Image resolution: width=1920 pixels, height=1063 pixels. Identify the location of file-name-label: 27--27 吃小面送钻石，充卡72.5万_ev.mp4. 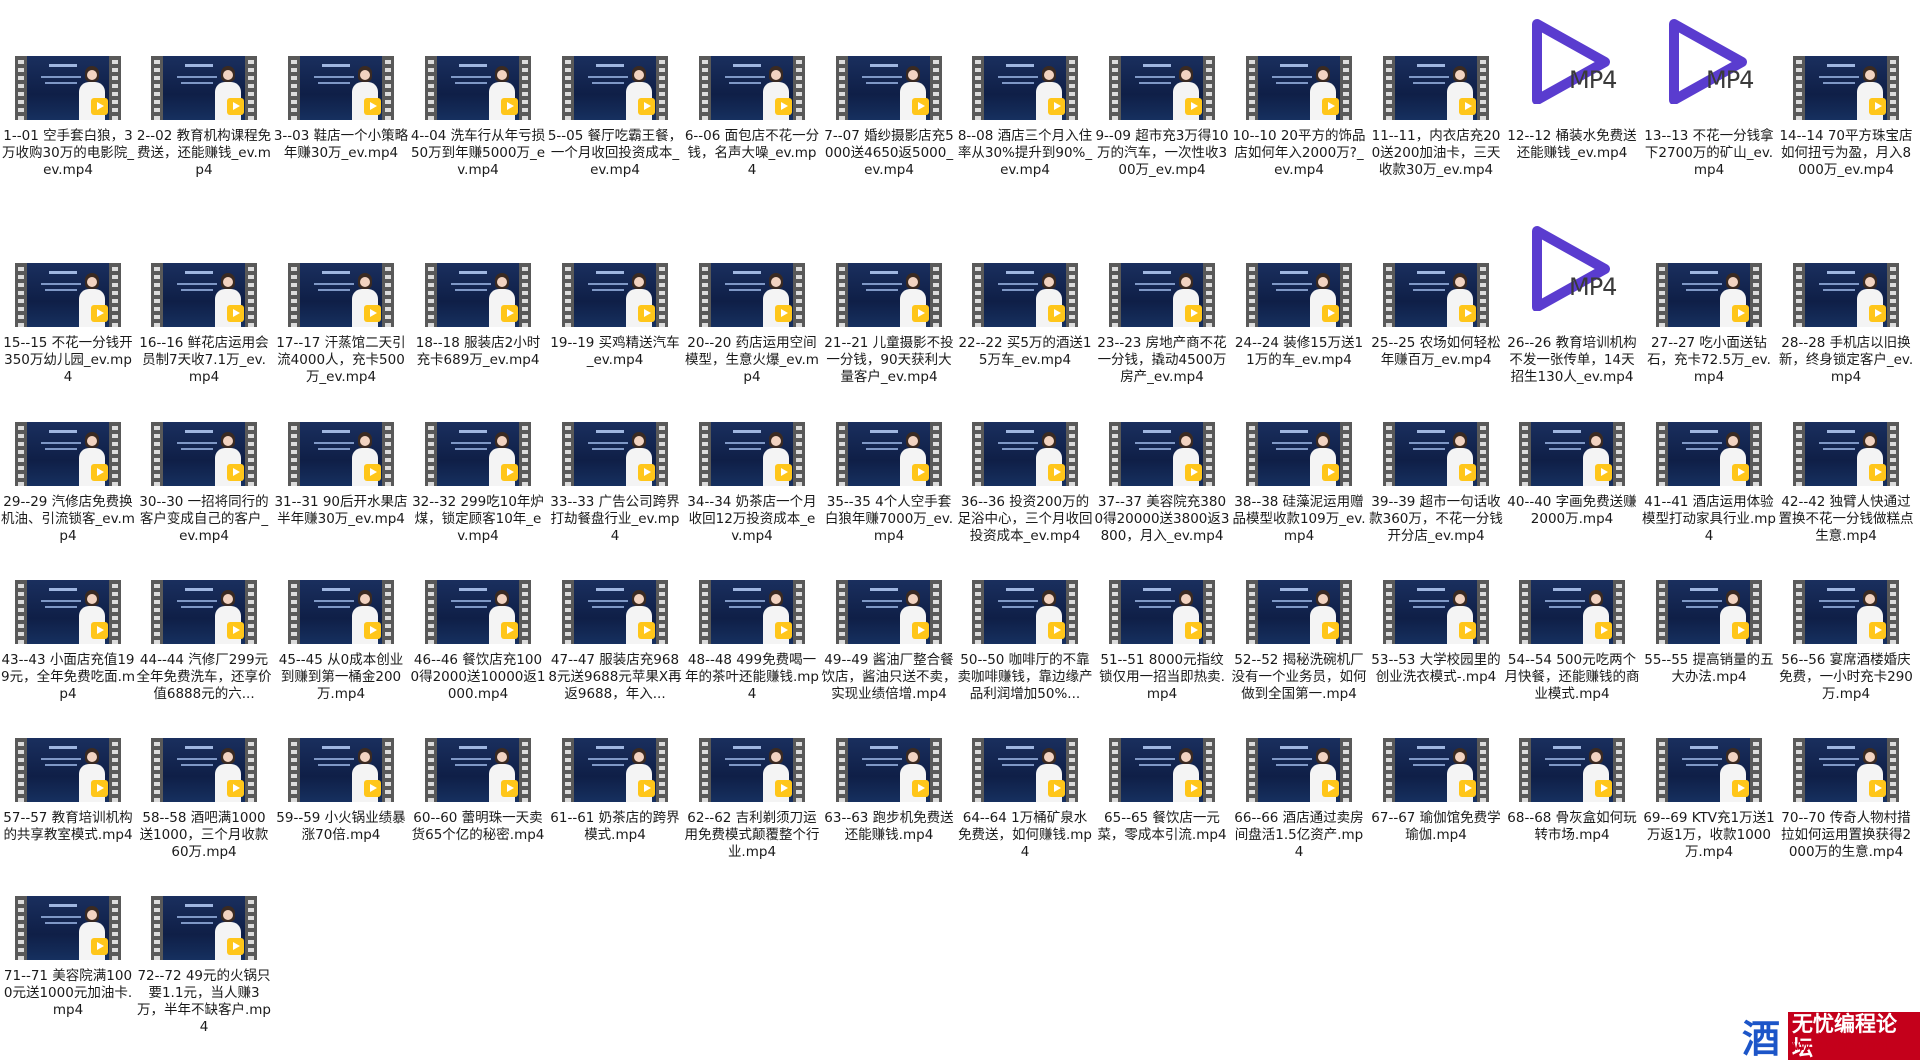
(1709, 360).